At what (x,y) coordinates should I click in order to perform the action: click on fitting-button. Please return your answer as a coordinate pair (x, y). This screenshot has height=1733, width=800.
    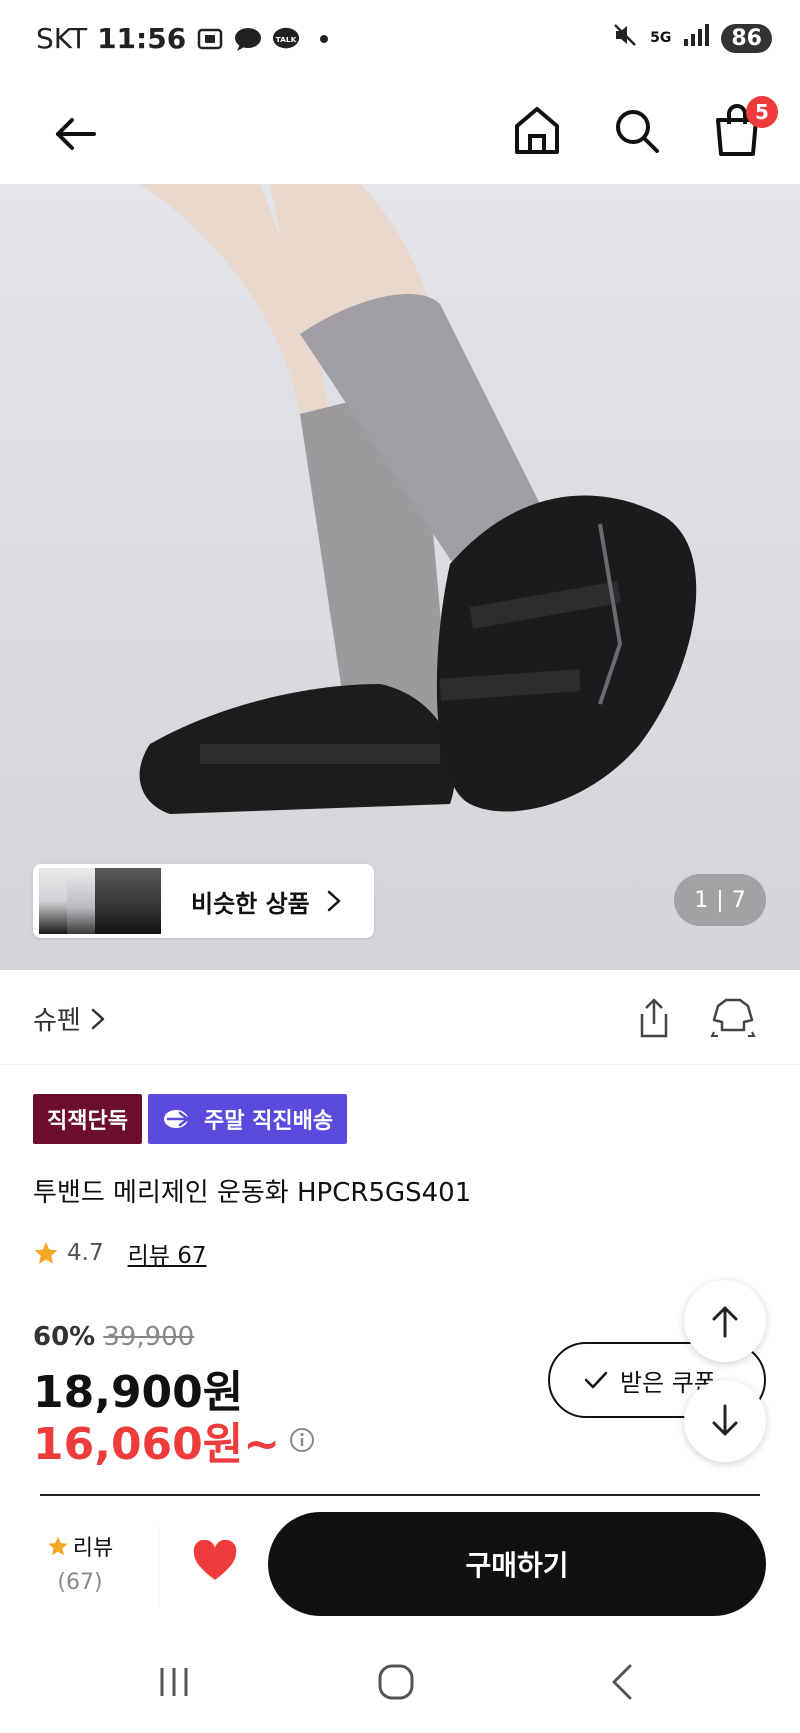
    Looking at the image, I should click on (733, 1018).